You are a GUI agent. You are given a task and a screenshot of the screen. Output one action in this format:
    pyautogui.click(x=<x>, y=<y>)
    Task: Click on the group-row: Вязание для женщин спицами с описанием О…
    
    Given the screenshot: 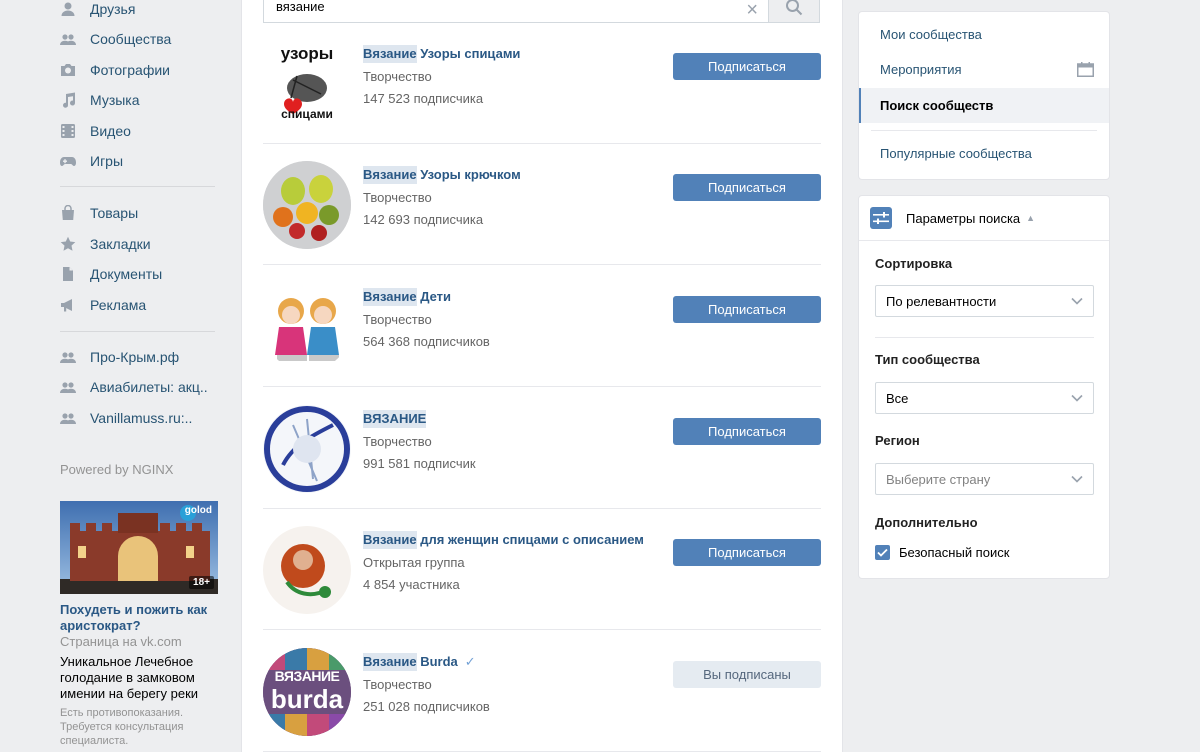 What is the action you would take?
    pyautogui.click(x=542, y=569)
    